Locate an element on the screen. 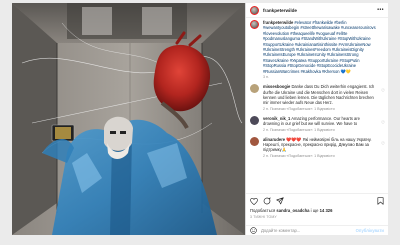 This screenshot has height=245, width=400. post-header: frankpeterwilde ••• is located at coordinates (317, 10).